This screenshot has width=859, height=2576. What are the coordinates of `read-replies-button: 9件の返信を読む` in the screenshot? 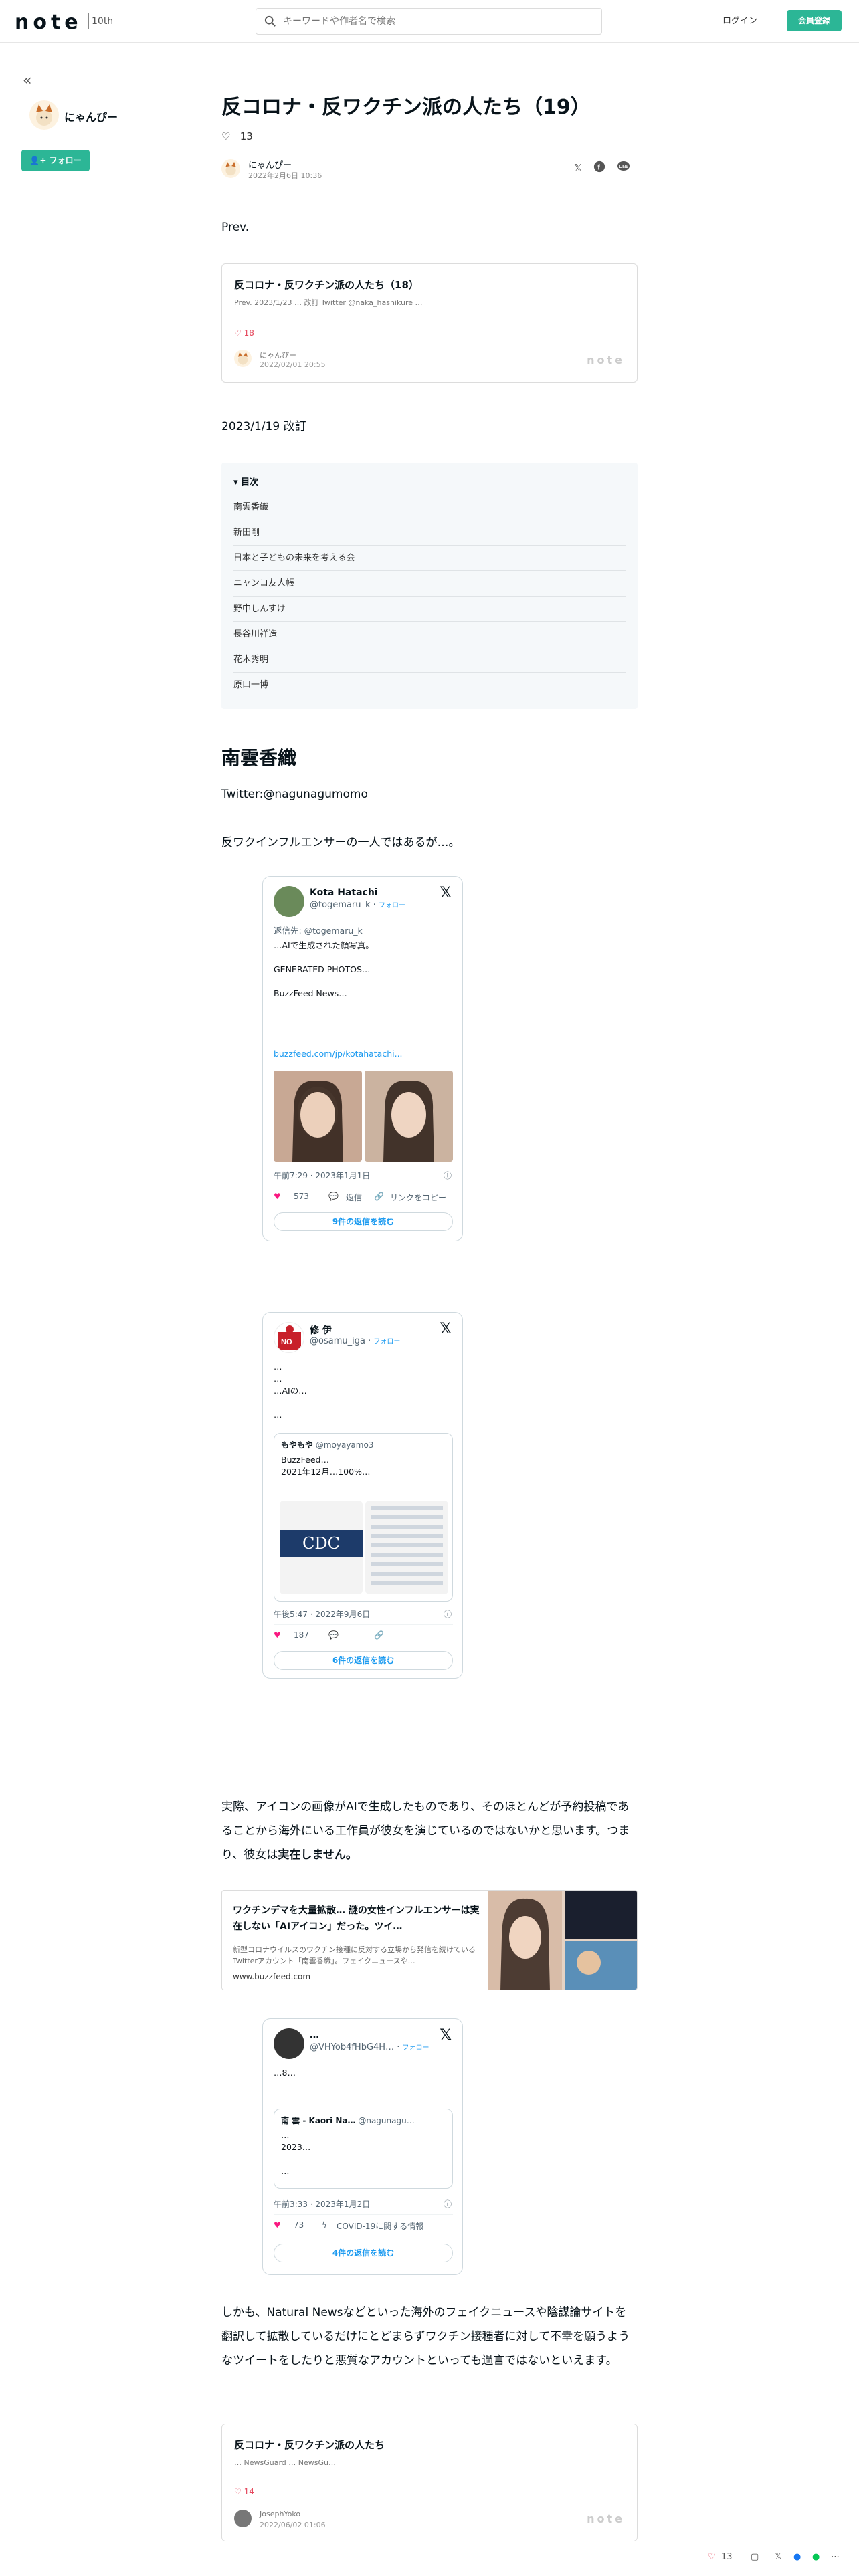 It's located at (363, 1221).